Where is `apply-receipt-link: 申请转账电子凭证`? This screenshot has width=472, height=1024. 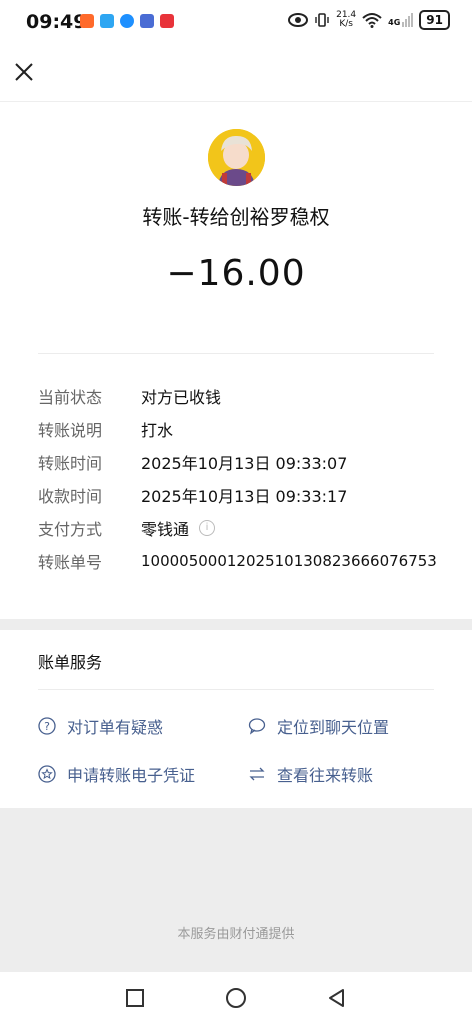 apply-receipt-link: 申请转账电子凭证 is located at coordinates (116, 774).